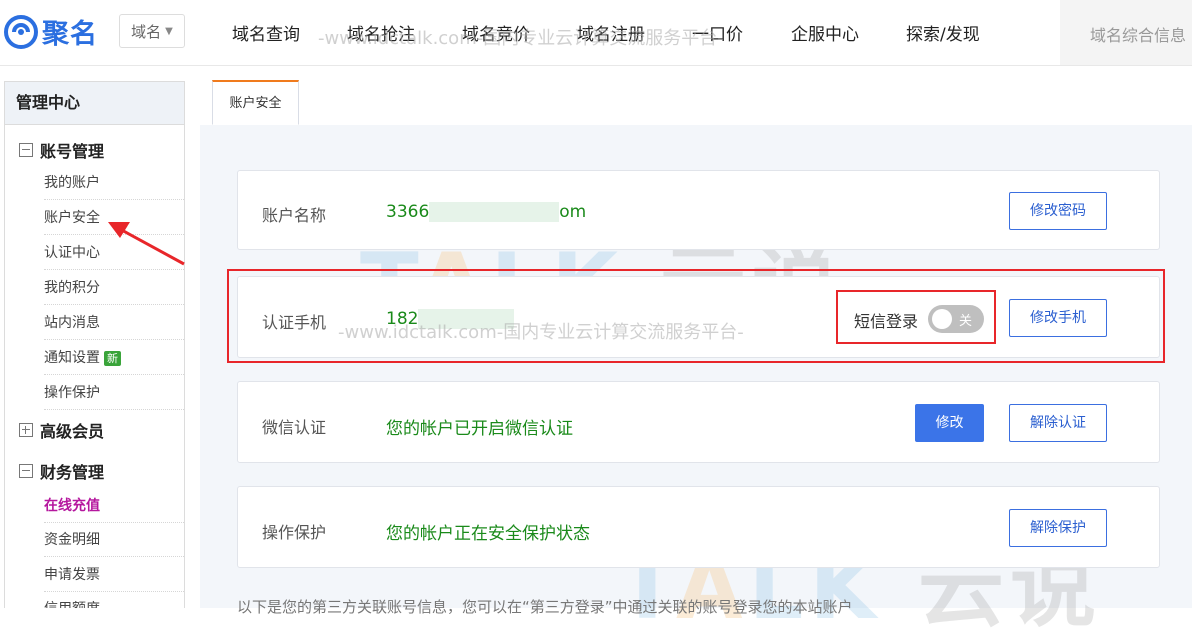  What do you see at coordinates (825, 32) in the screenshot?
I see `nav-enterprise-center: 企服中心` at bounding box center [825, 32].